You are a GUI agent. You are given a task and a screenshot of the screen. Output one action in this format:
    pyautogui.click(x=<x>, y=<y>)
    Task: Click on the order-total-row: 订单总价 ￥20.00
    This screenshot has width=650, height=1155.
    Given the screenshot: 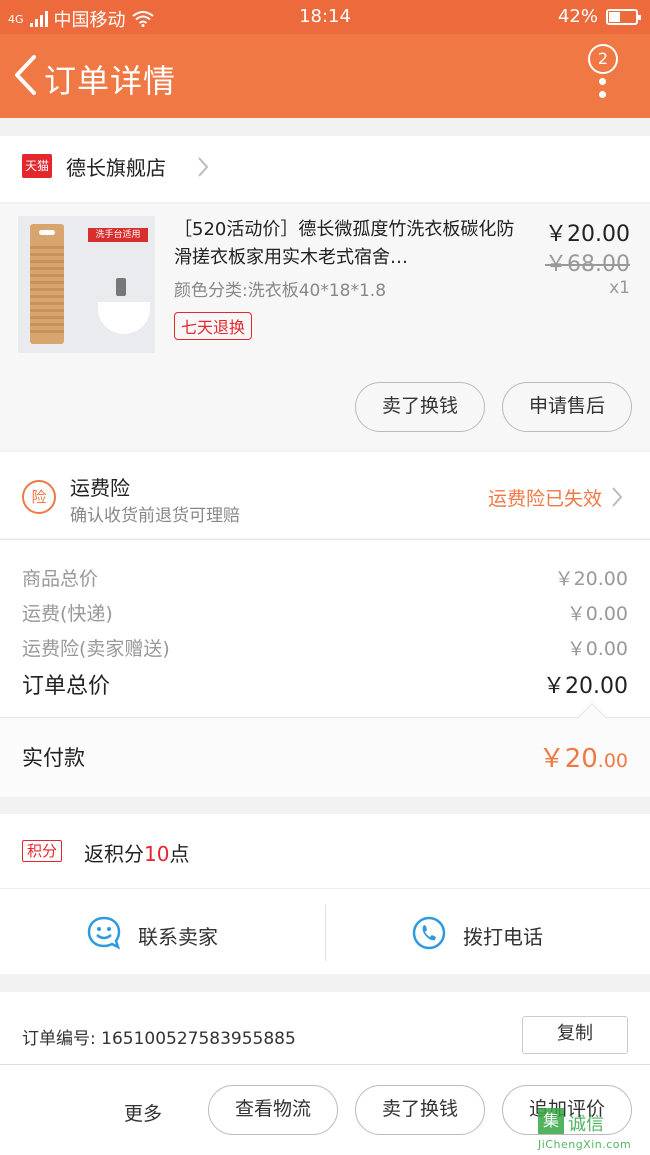 What is the action you would take?
    pyautogui.click(x=325, y=684)
    